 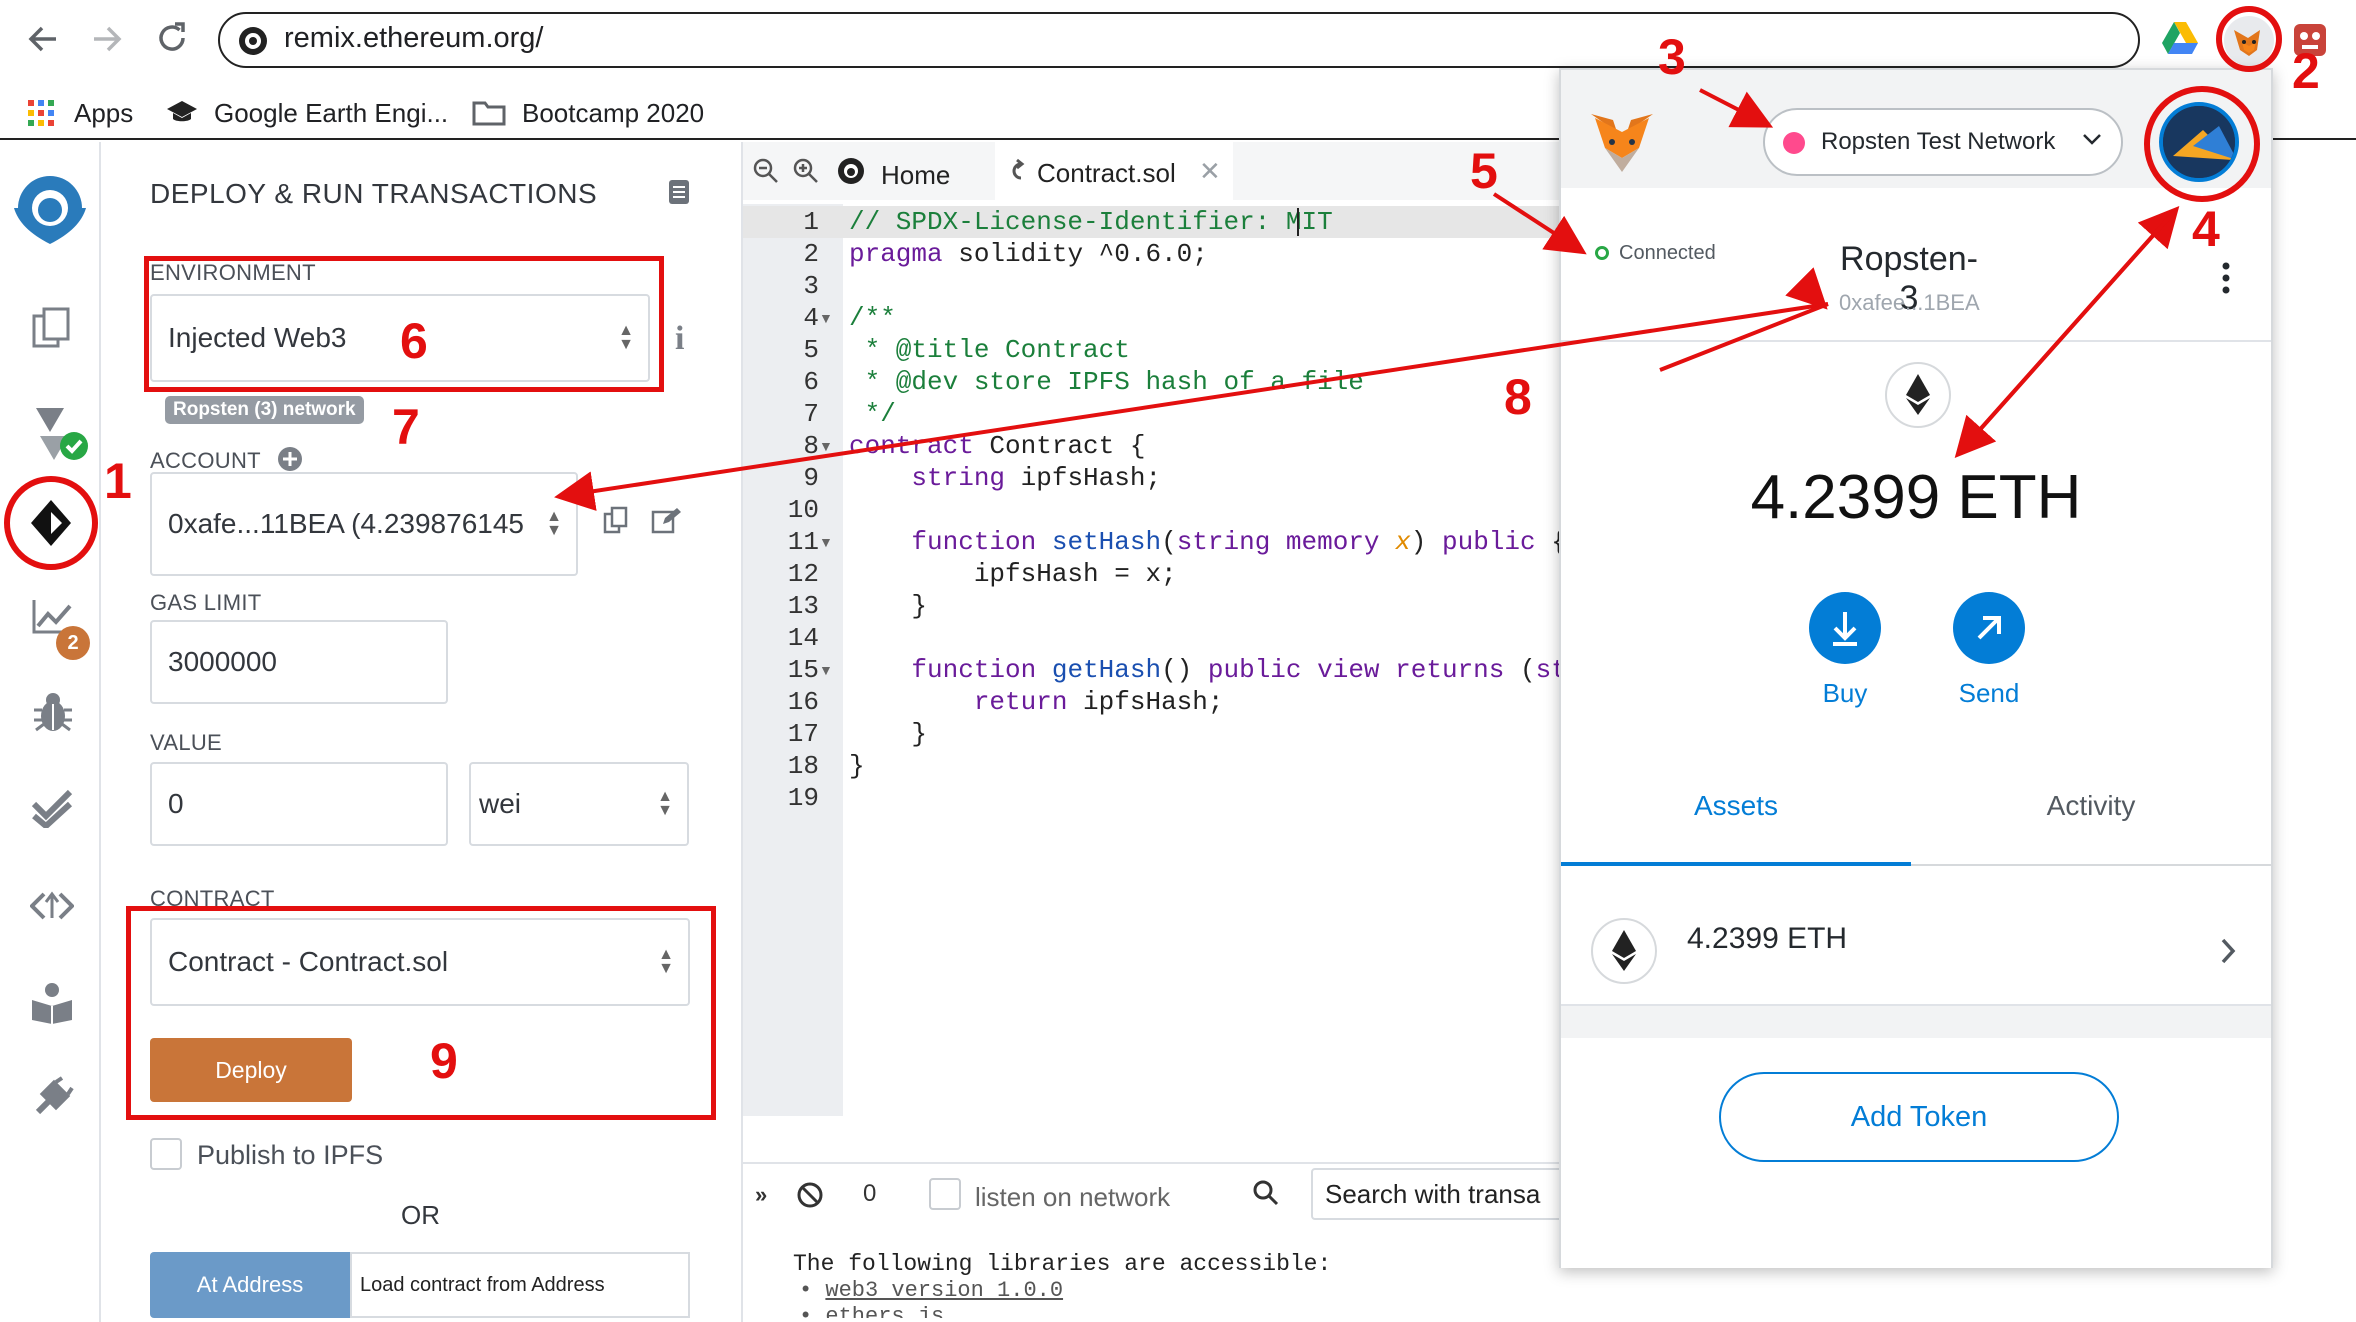 I want to click on arrow-8-line, so click(x=1744, y=337).